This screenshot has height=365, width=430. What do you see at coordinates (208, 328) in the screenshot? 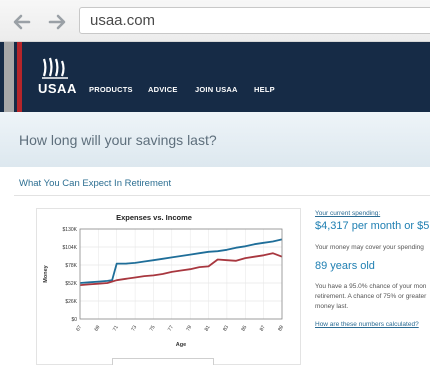
I see `chart-x-tick-label: 81` at bounding box center [208, 328].